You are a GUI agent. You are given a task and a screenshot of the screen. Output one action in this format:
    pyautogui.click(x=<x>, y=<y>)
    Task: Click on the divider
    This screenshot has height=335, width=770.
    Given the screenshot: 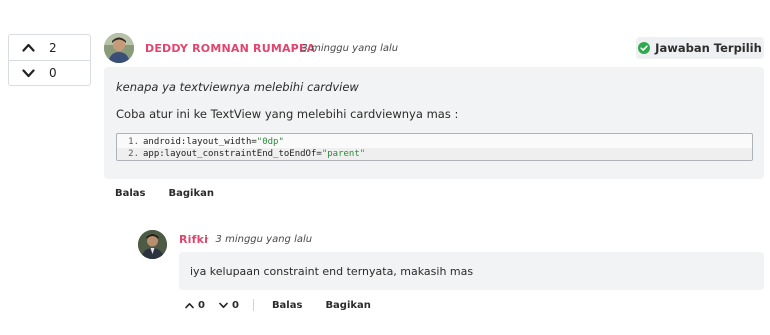 What is the action you would take?
    pyautogui.click(x=253, y=305)
    